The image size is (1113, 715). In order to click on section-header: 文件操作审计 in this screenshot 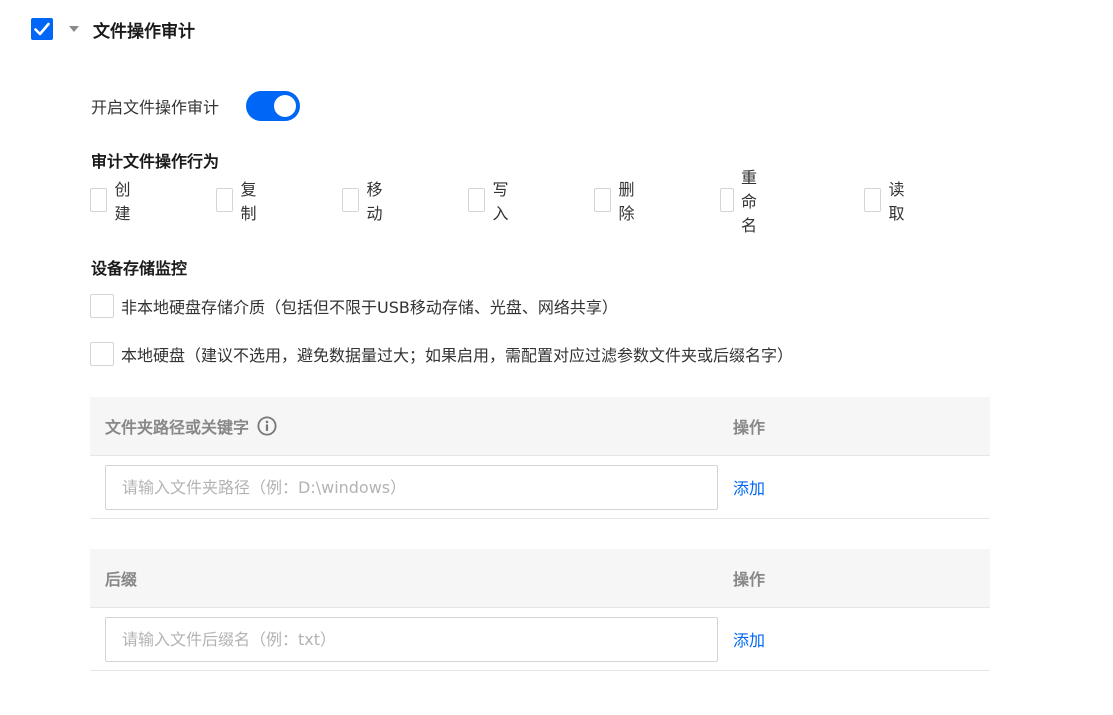, I will do `click(113, 29)`.